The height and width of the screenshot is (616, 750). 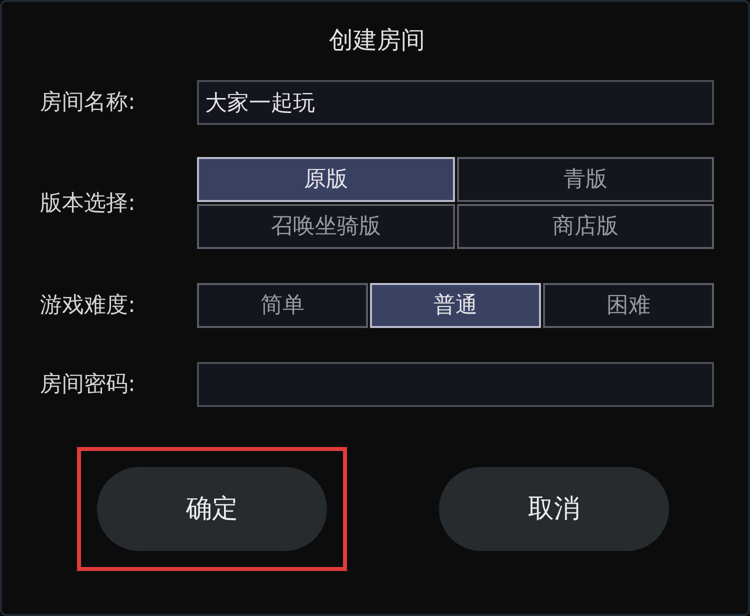 I want to click on option-button: 普通, so click(x=455, y=305).